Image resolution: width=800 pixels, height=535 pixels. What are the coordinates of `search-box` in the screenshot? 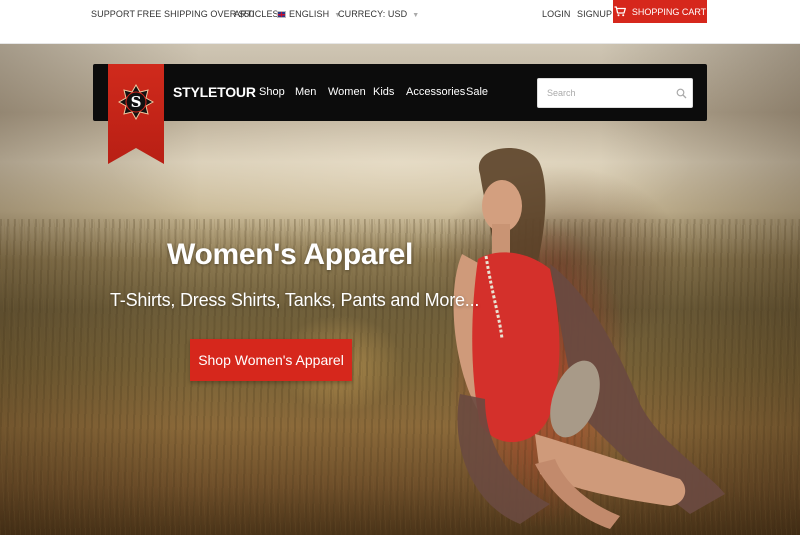 It's located at (615, 93).